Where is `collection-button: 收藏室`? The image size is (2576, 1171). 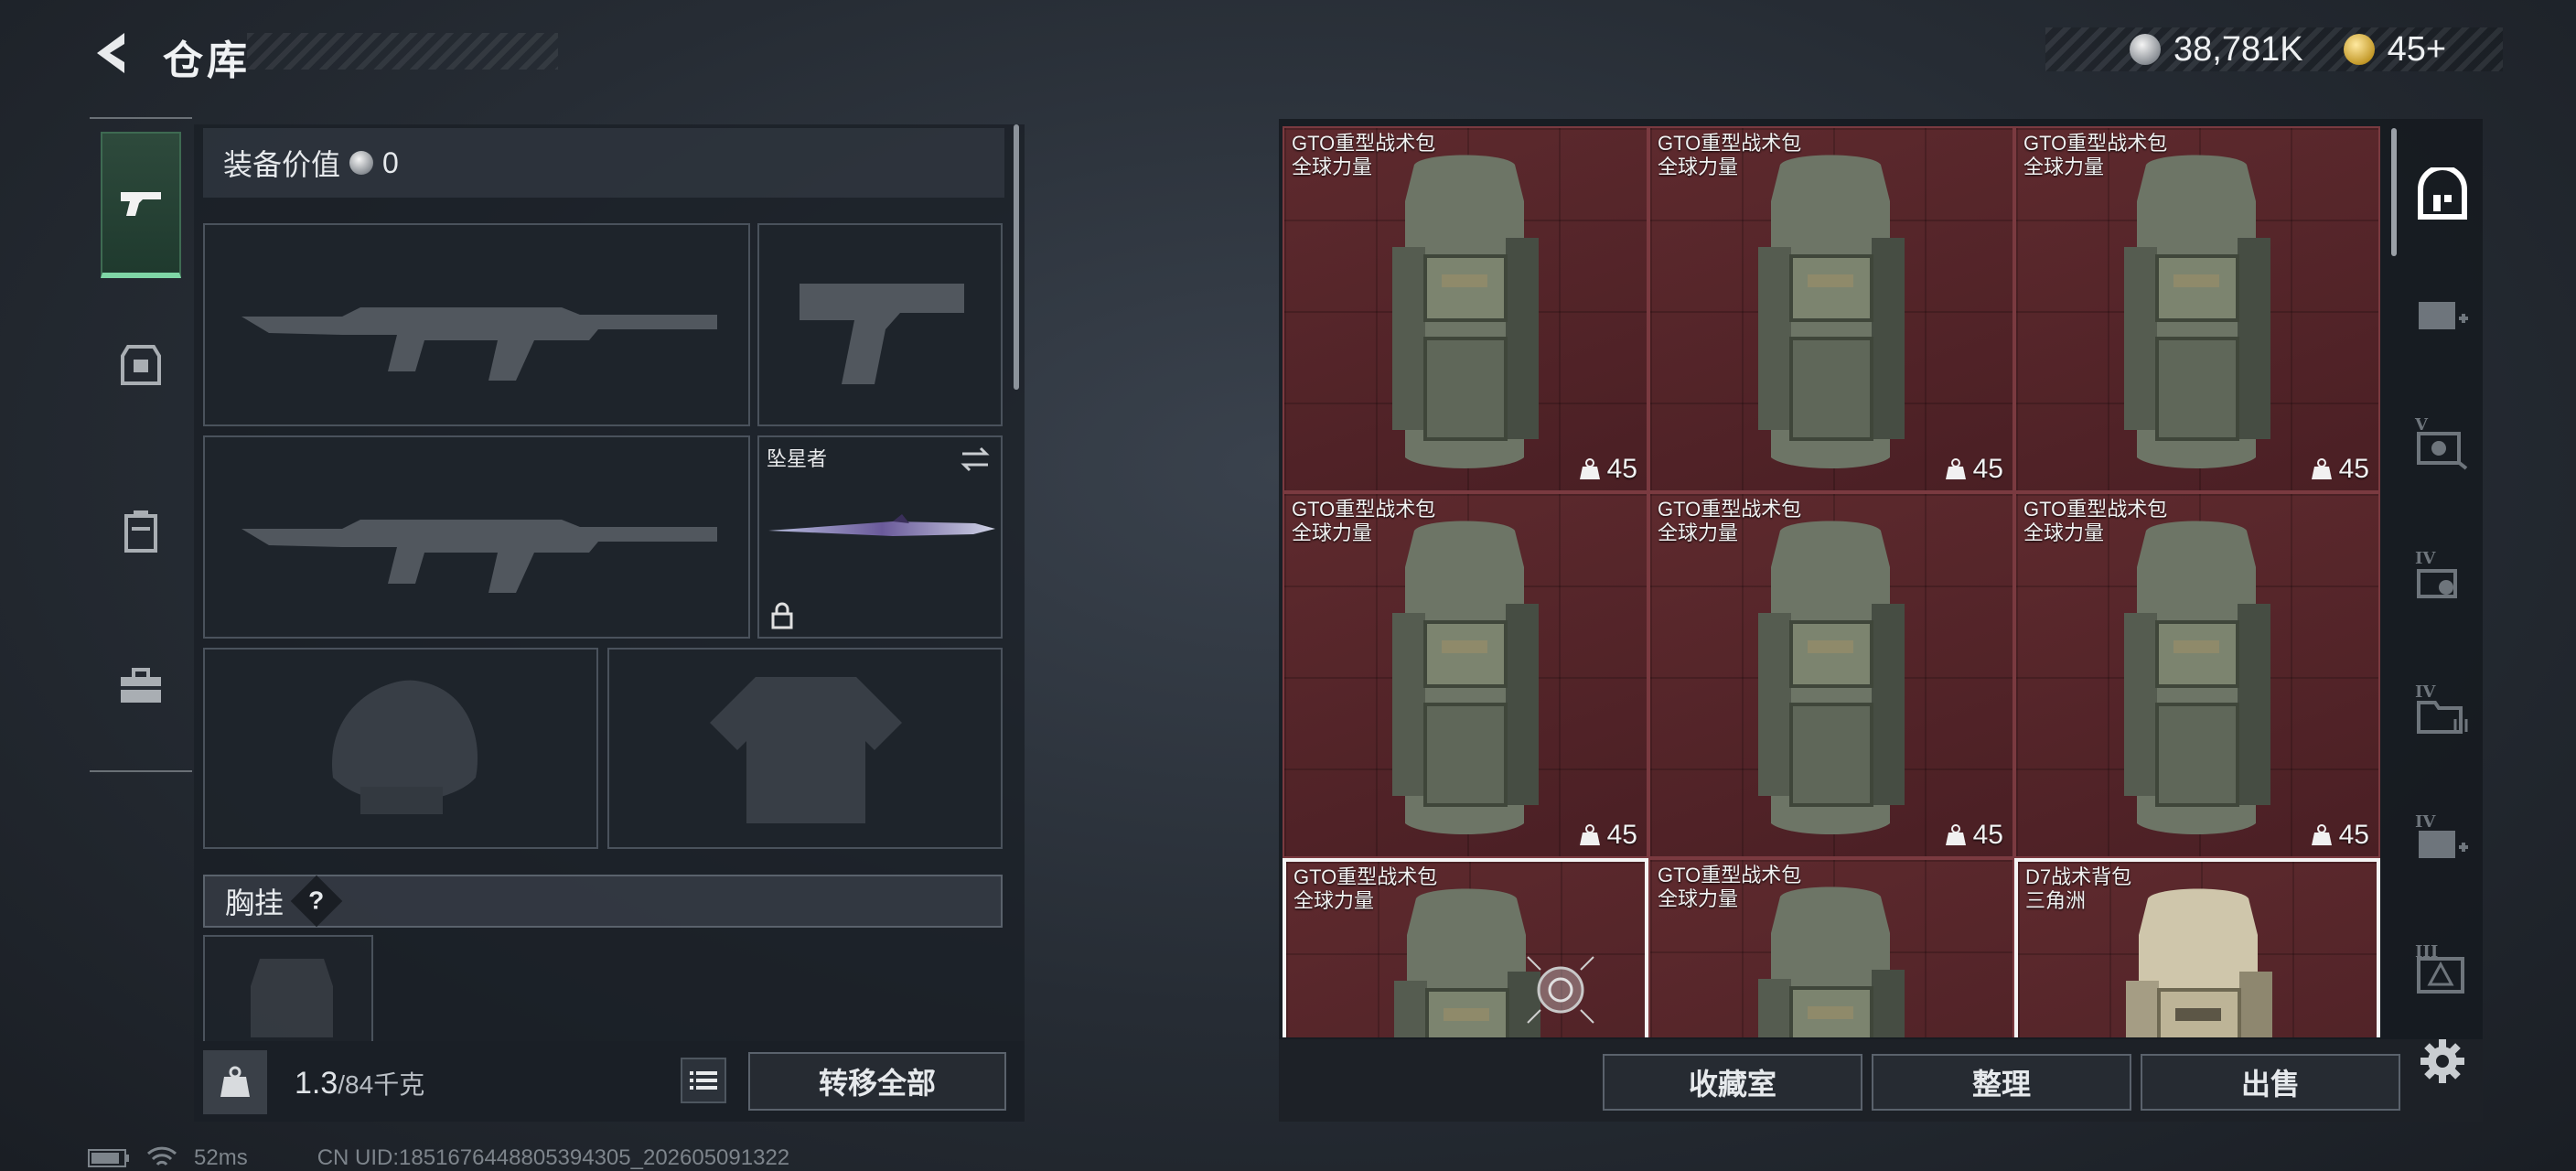 collection-button: 收藏室 is located at coordinates (1733, 1082).